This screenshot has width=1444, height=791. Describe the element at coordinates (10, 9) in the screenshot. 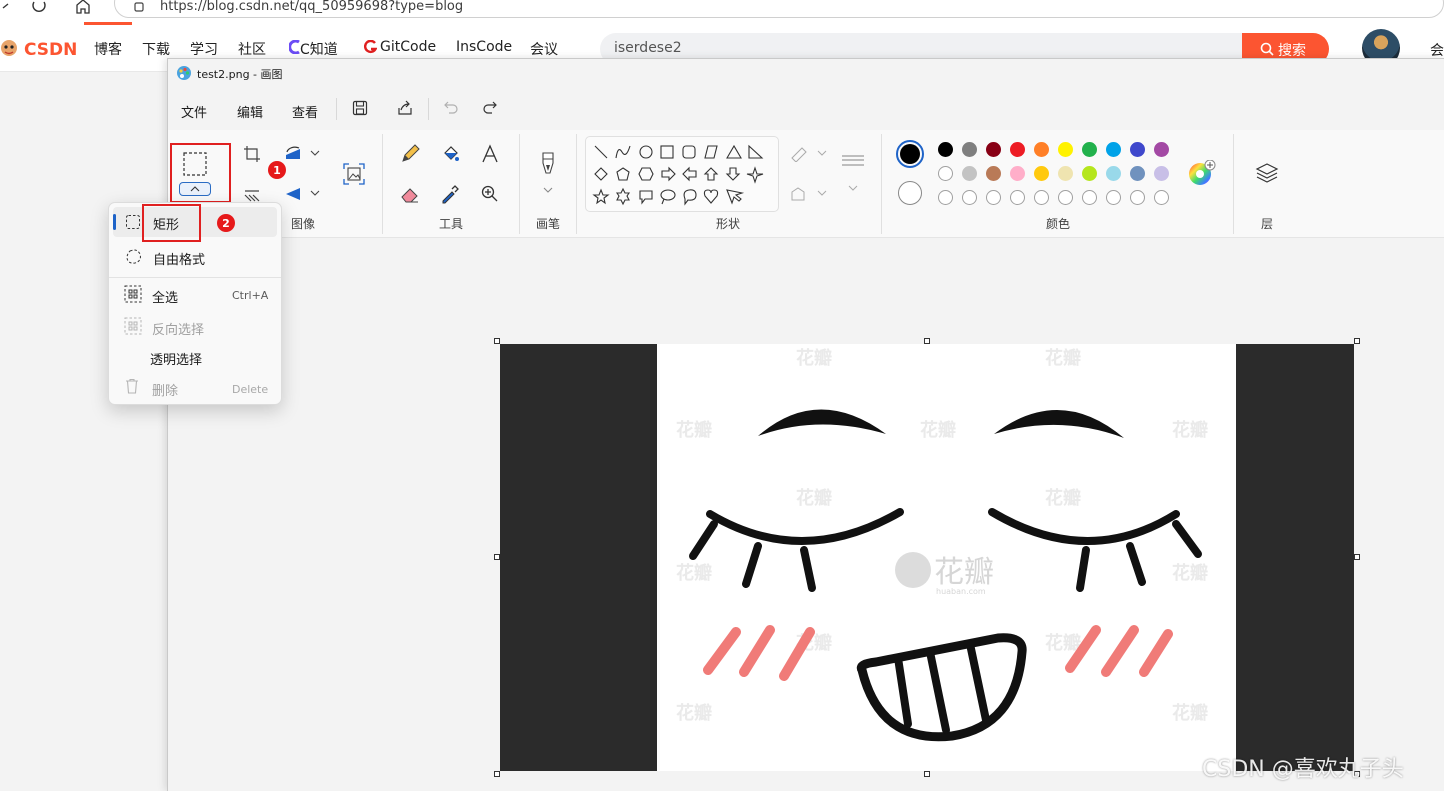

I see `back-icon` at that location.